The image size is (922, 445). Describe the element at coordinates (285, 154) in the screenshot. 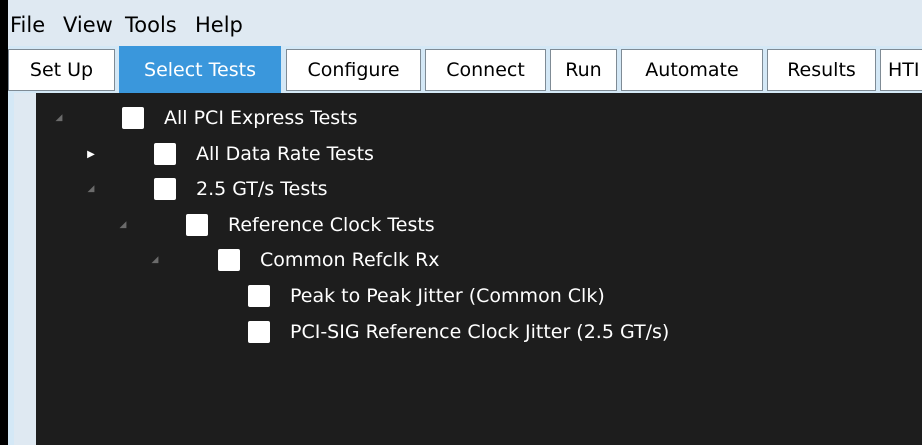

I see `tree-node-label: All Data Rate Tests` at that location.